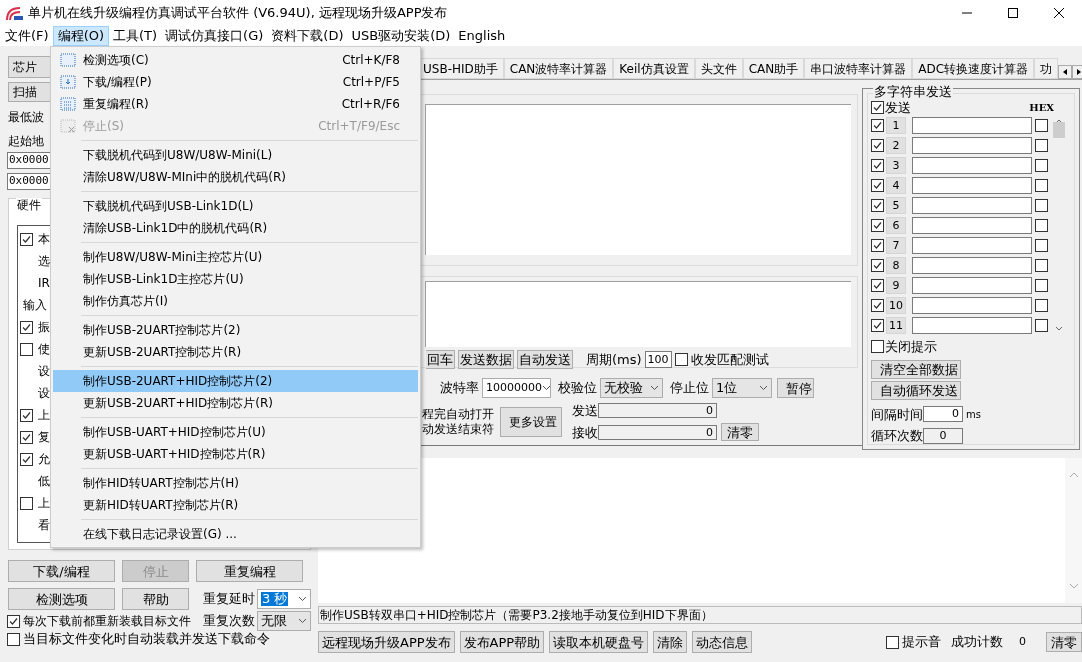  What do you see at coordinates (235, 403) in the screenshot?
I see `menu-item: 更新USB-2UART+HID控制芯片(R)` at bounding box center [235, 403].